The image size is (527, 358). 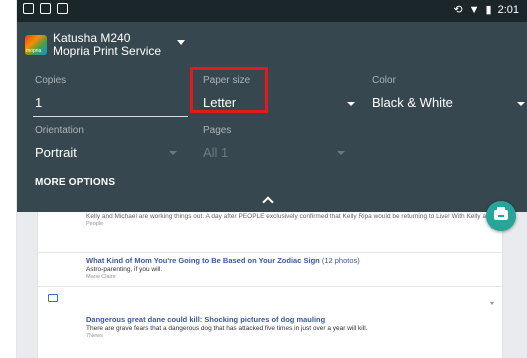 What do you see at coordinates (124, 269) in the screenshot?
I see `feed-item-description: Astro-parenting, if you will.` at bounding box center [124, 269].